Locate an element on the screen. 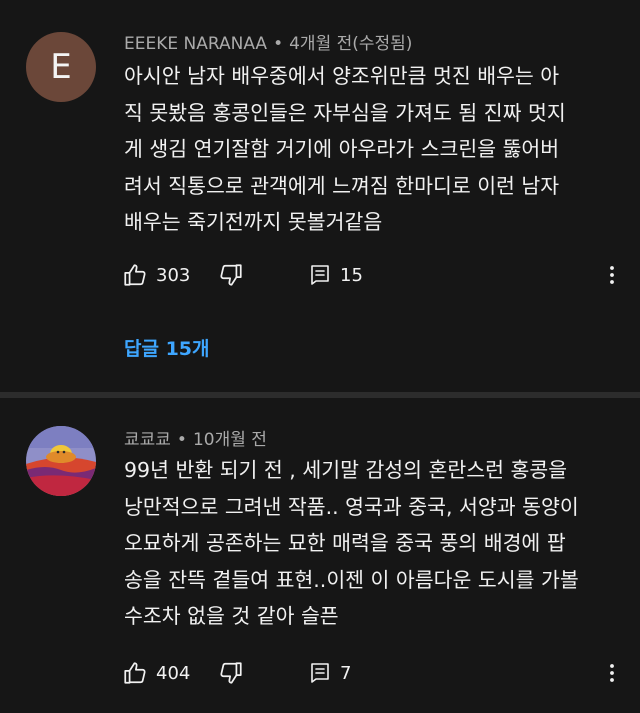  comment-text-line: 99년 반환 되기 전 , 세기말 감성의 혼란스런 홍콩을 is located at coordinates (346, 470).